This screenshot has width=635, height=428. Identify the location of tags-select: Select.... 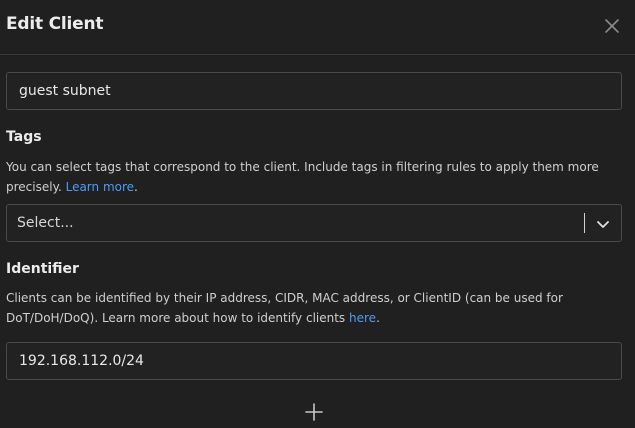
(314, 223).